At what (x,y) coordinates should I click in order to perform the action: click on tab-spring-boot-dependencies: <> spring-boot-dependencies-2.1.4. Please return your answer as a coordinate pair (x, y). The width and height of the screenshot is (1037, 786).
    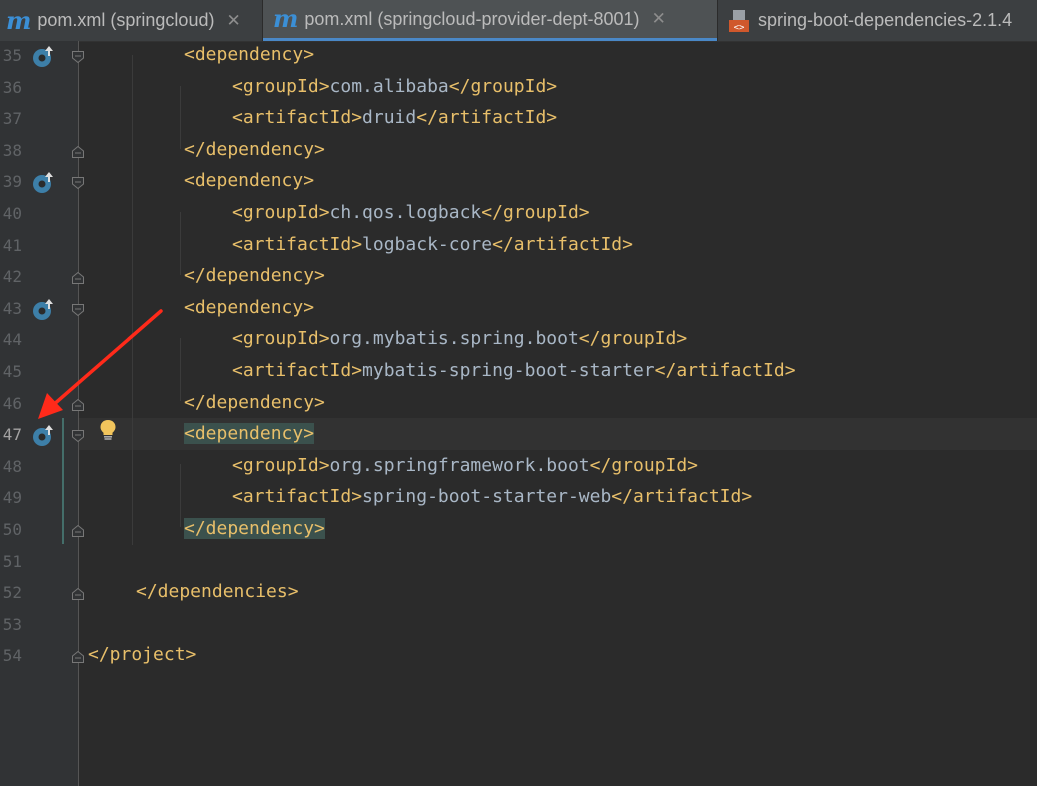
    Looking at the image, I should click on (877, 20).